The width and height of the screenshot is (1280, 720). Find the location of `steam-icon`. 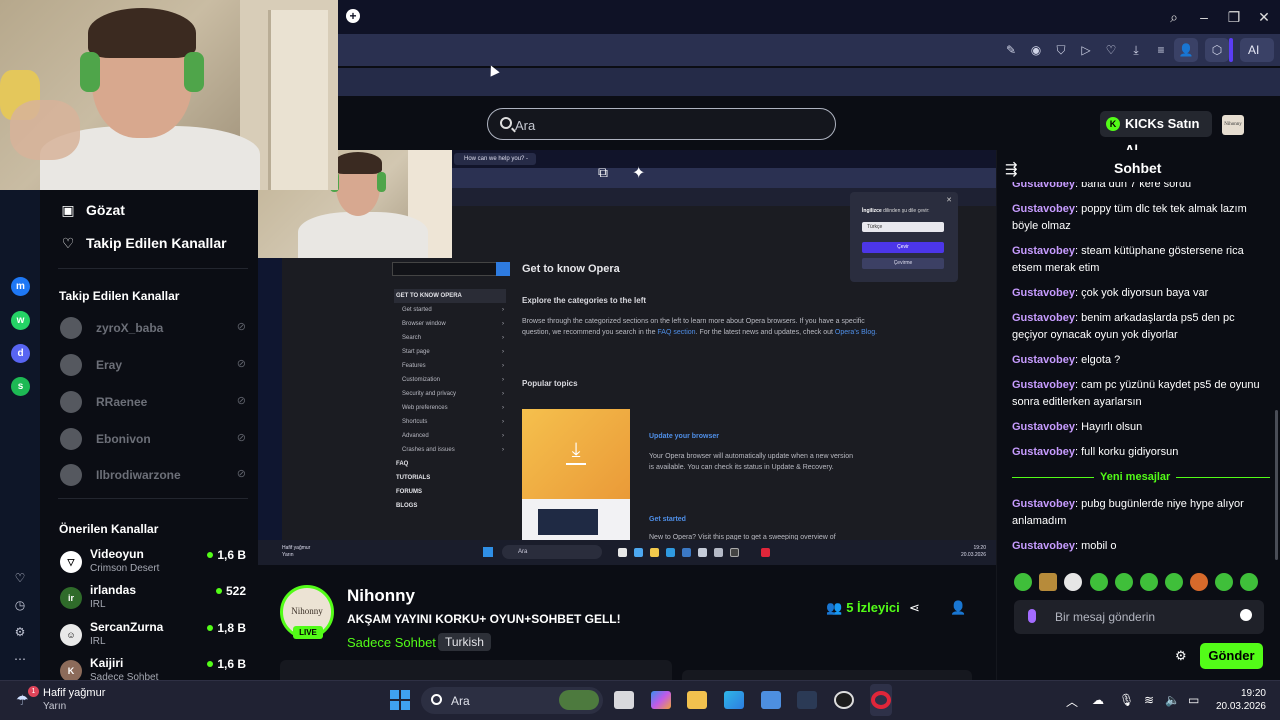

steam-icon is located at coordinates (807, 700).